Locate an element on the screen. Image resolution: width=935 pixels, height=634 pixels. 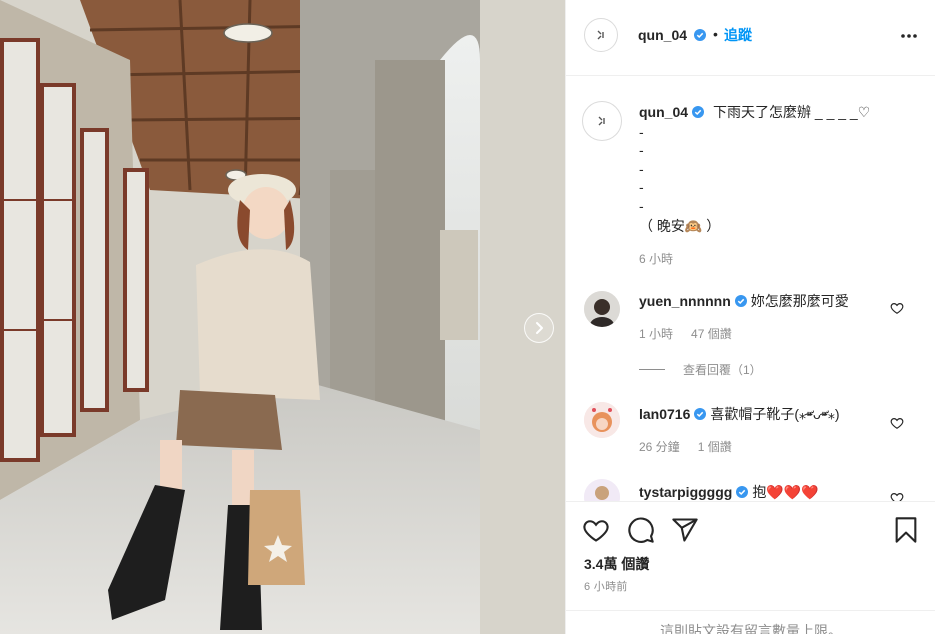
view-replies-button: 查看回覆（1） is located at coordinates (700, 370).